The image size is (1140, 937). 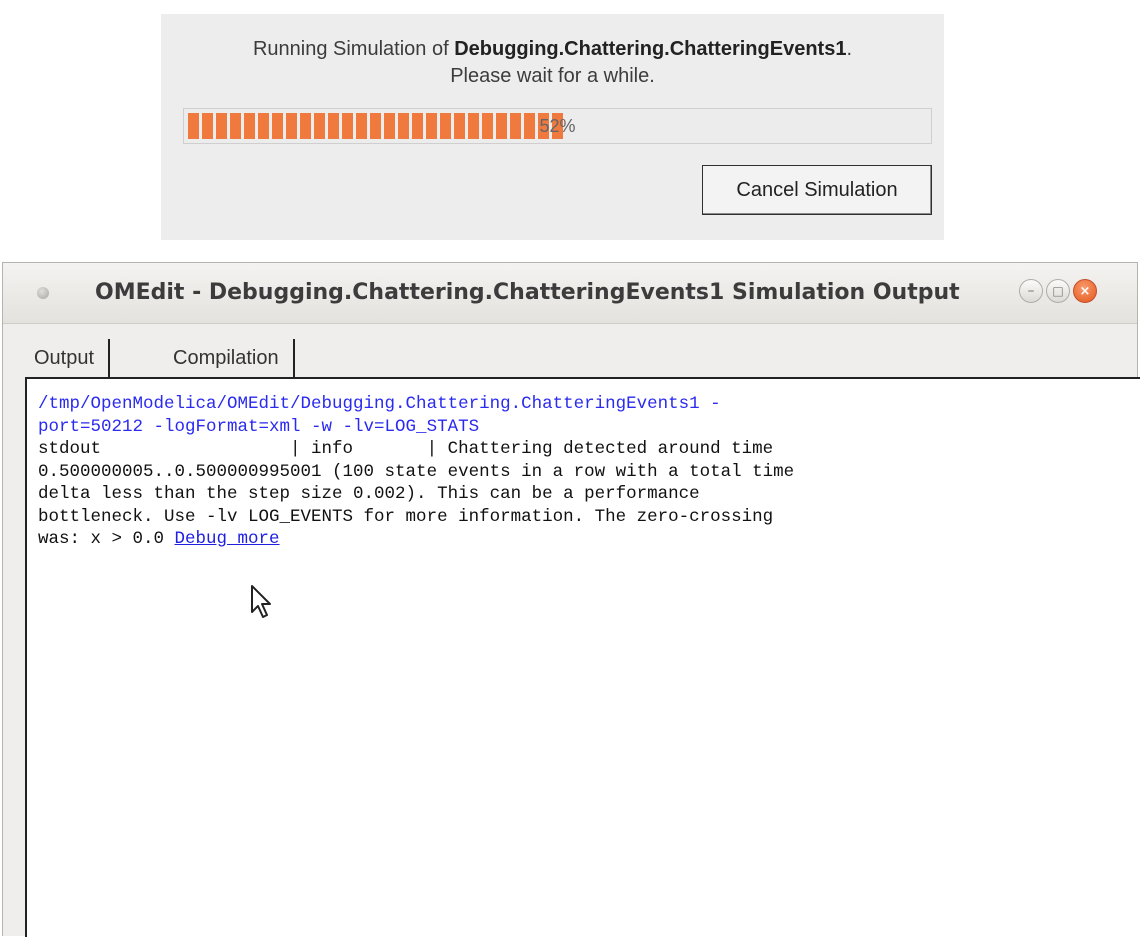 I want to click on maximize-button: □, so click(x=1058, y=291).